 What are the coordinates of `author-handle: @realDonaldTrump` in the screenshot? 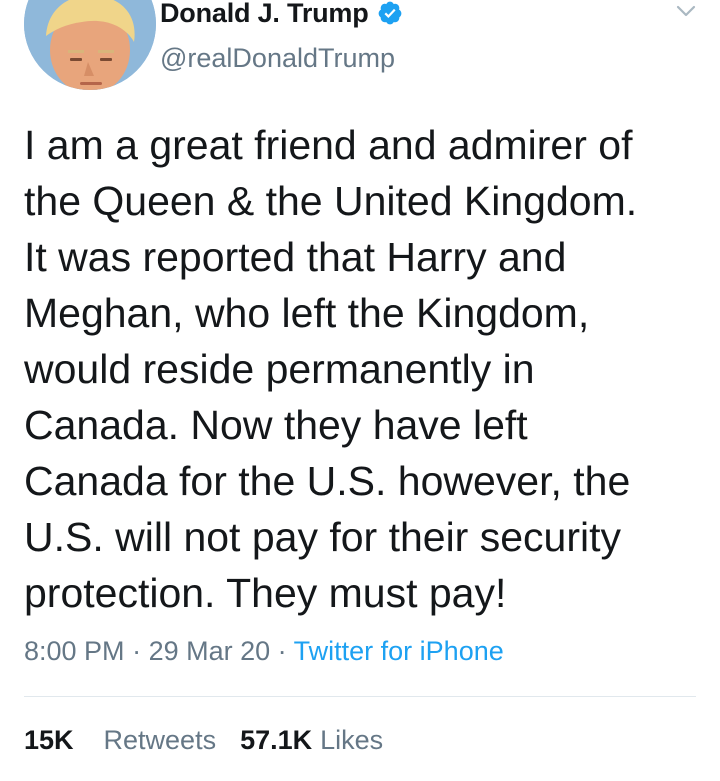 It's located at (277, 58).